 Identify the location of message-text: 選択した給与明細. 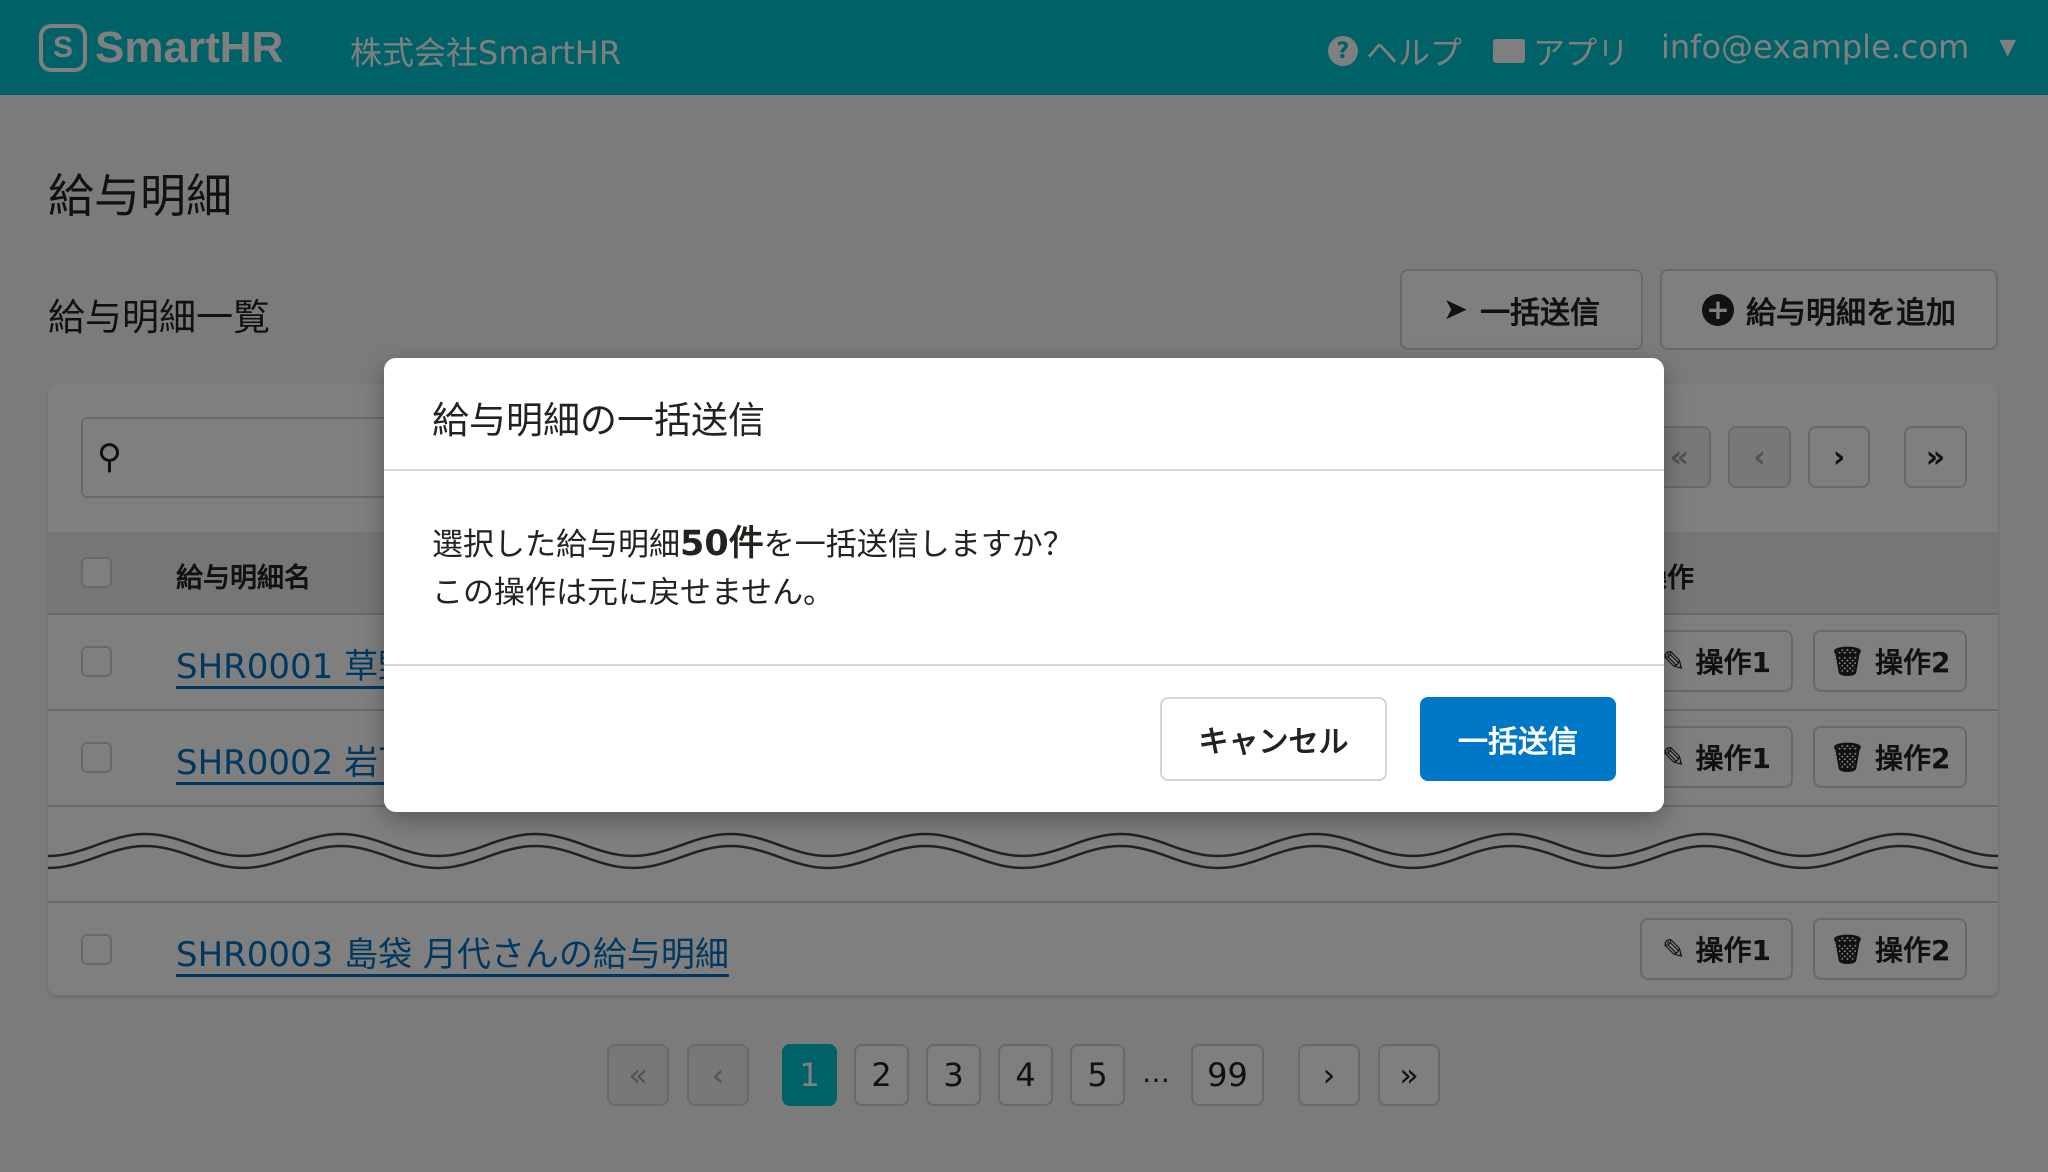
(556, 545).